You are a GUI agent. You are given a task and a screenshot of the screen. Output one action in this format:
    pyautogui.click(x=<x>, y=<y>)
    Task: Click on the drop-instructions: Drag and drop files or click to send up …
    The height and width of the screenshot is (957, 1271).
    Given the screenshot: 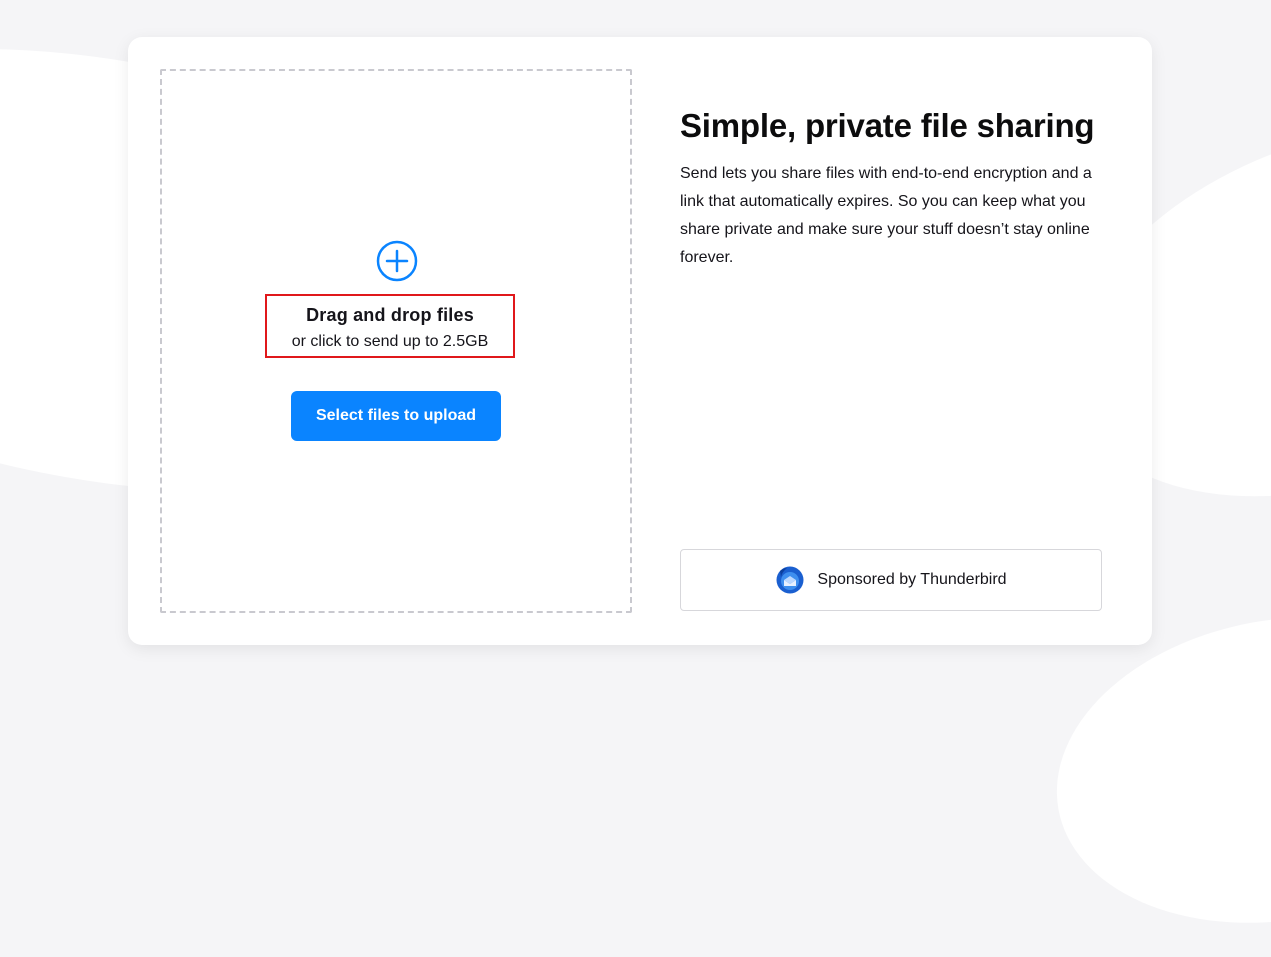 What is the action you would take?
    pyautogui.click(x=390, y=326)
    